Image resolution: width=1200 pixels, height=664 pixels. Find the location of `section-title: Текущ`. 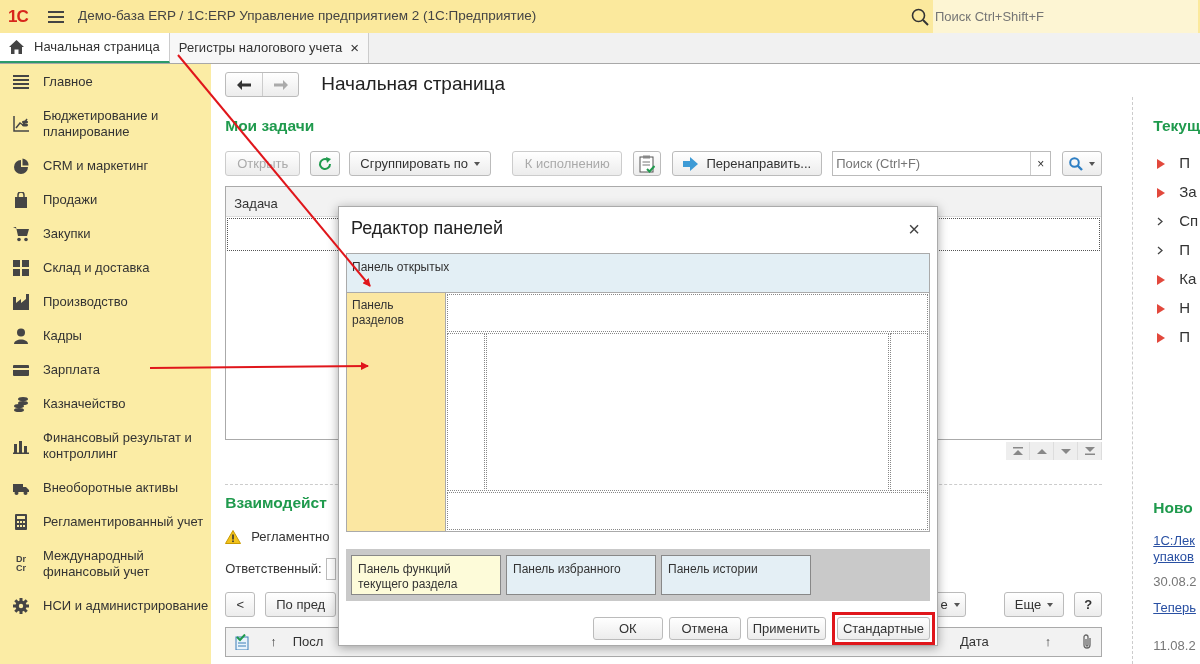

section-title: Текущ is located at coordinates (1176, 126).